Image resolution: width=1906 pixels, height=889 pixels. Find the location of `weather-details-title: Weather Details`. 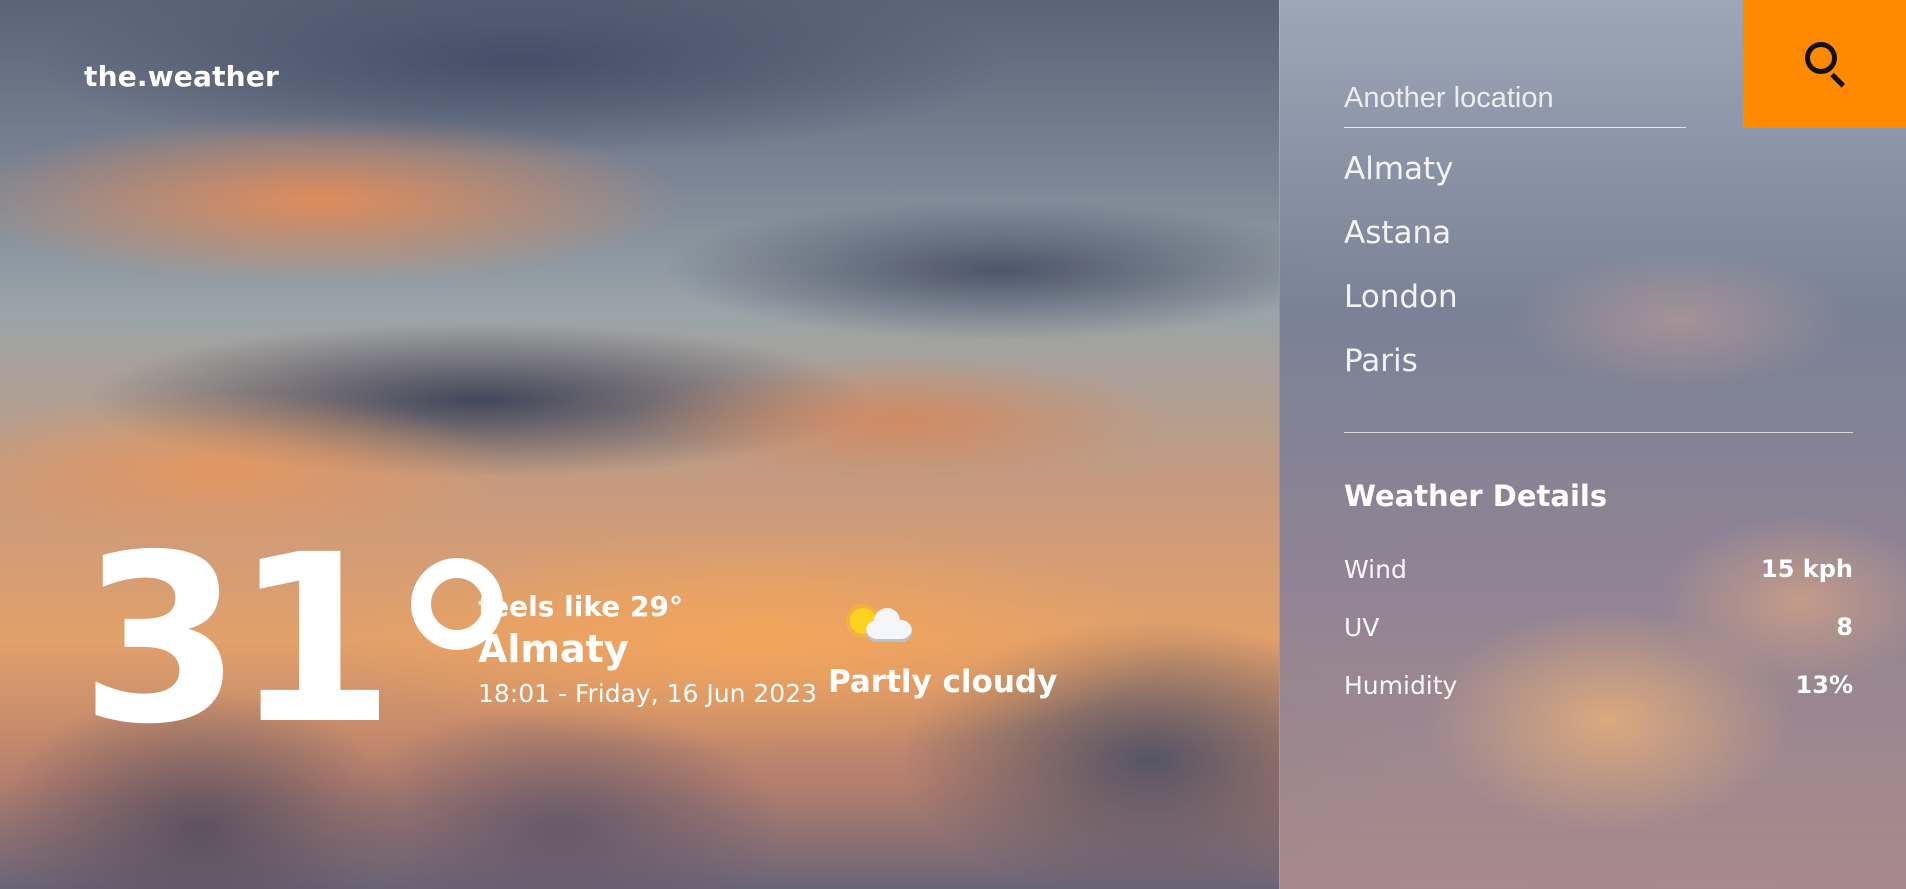

weather-details-title: Weather Details is located at coordinates (1476, 496).